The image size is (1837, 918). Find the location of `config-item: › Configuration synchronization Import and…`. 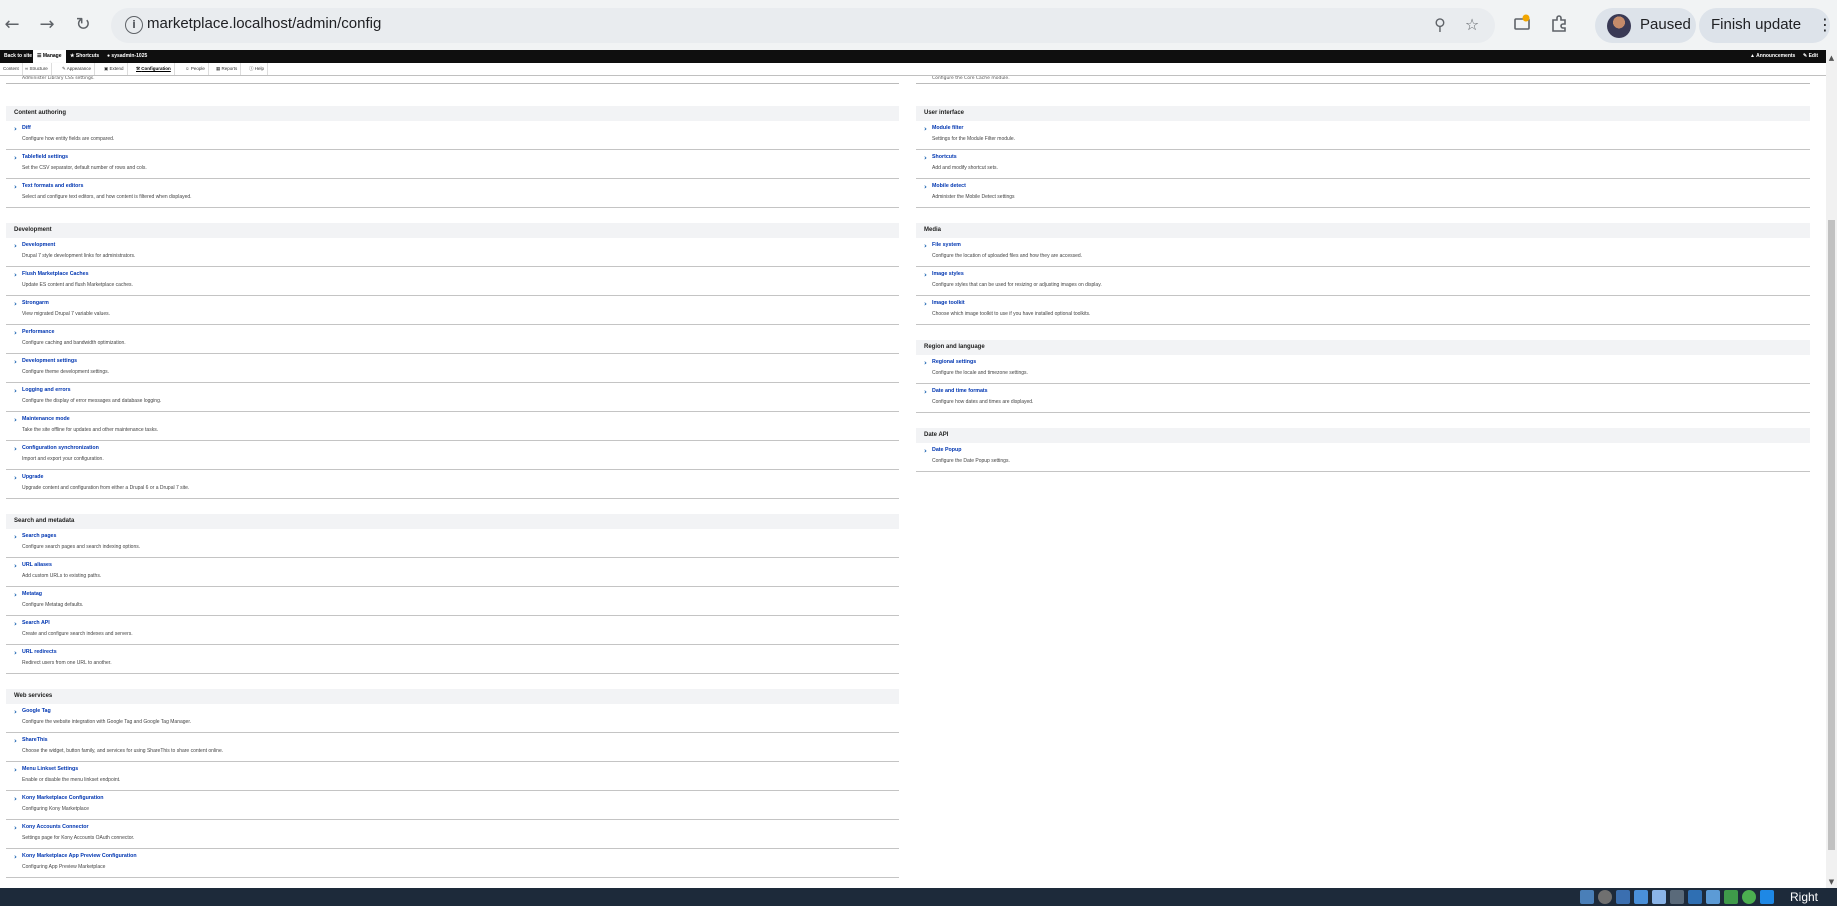

config-item: › Configuration synchronization Import and… is located at coordinates (452, 455).